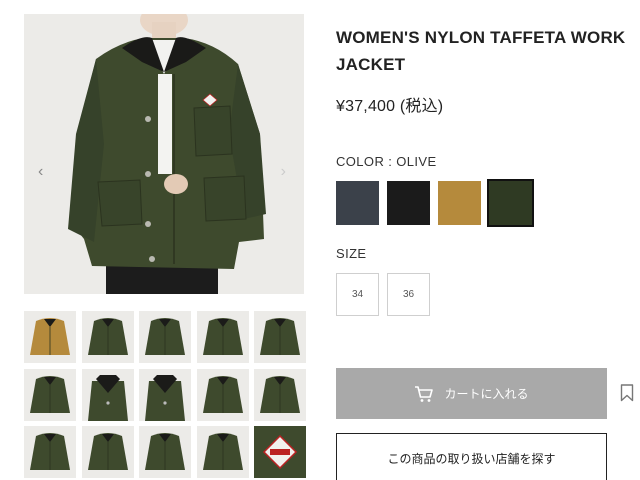 The image size is (640, 480). Describe the element at coordinates (107, 452) in the screenshot. I see `thumb-olive-lining` at that location.